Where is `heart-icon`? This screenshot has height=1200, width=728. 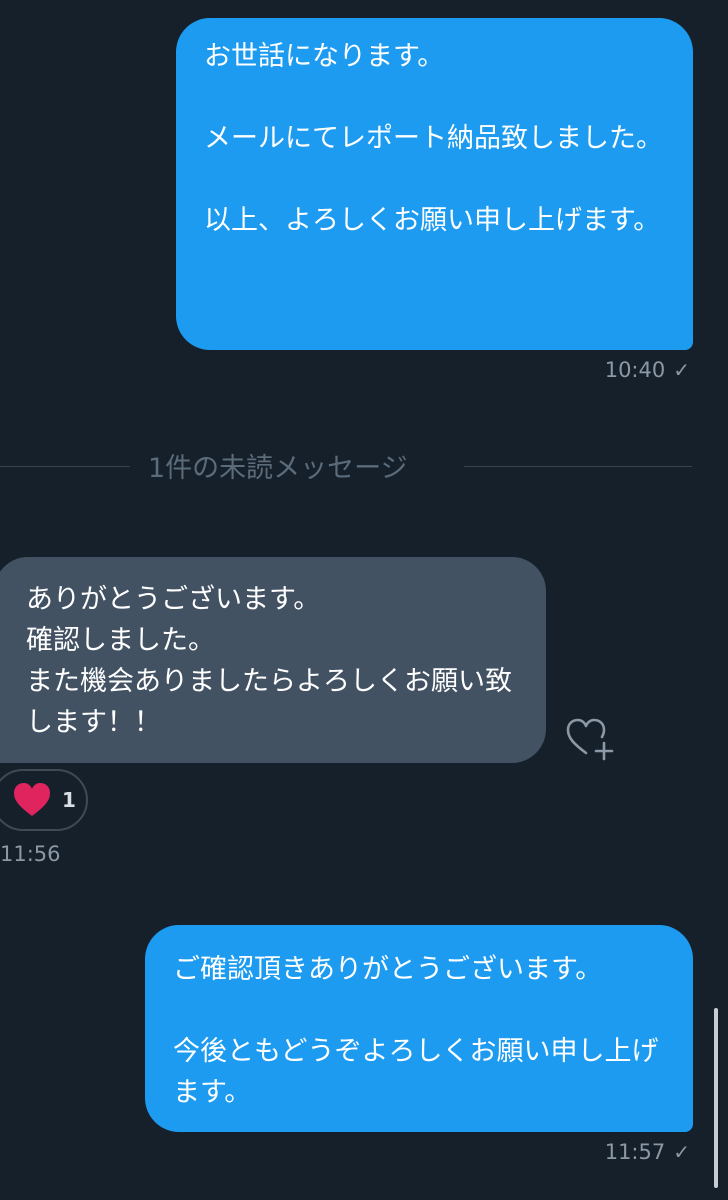 heart-icon is located at coordinates (32, 799).